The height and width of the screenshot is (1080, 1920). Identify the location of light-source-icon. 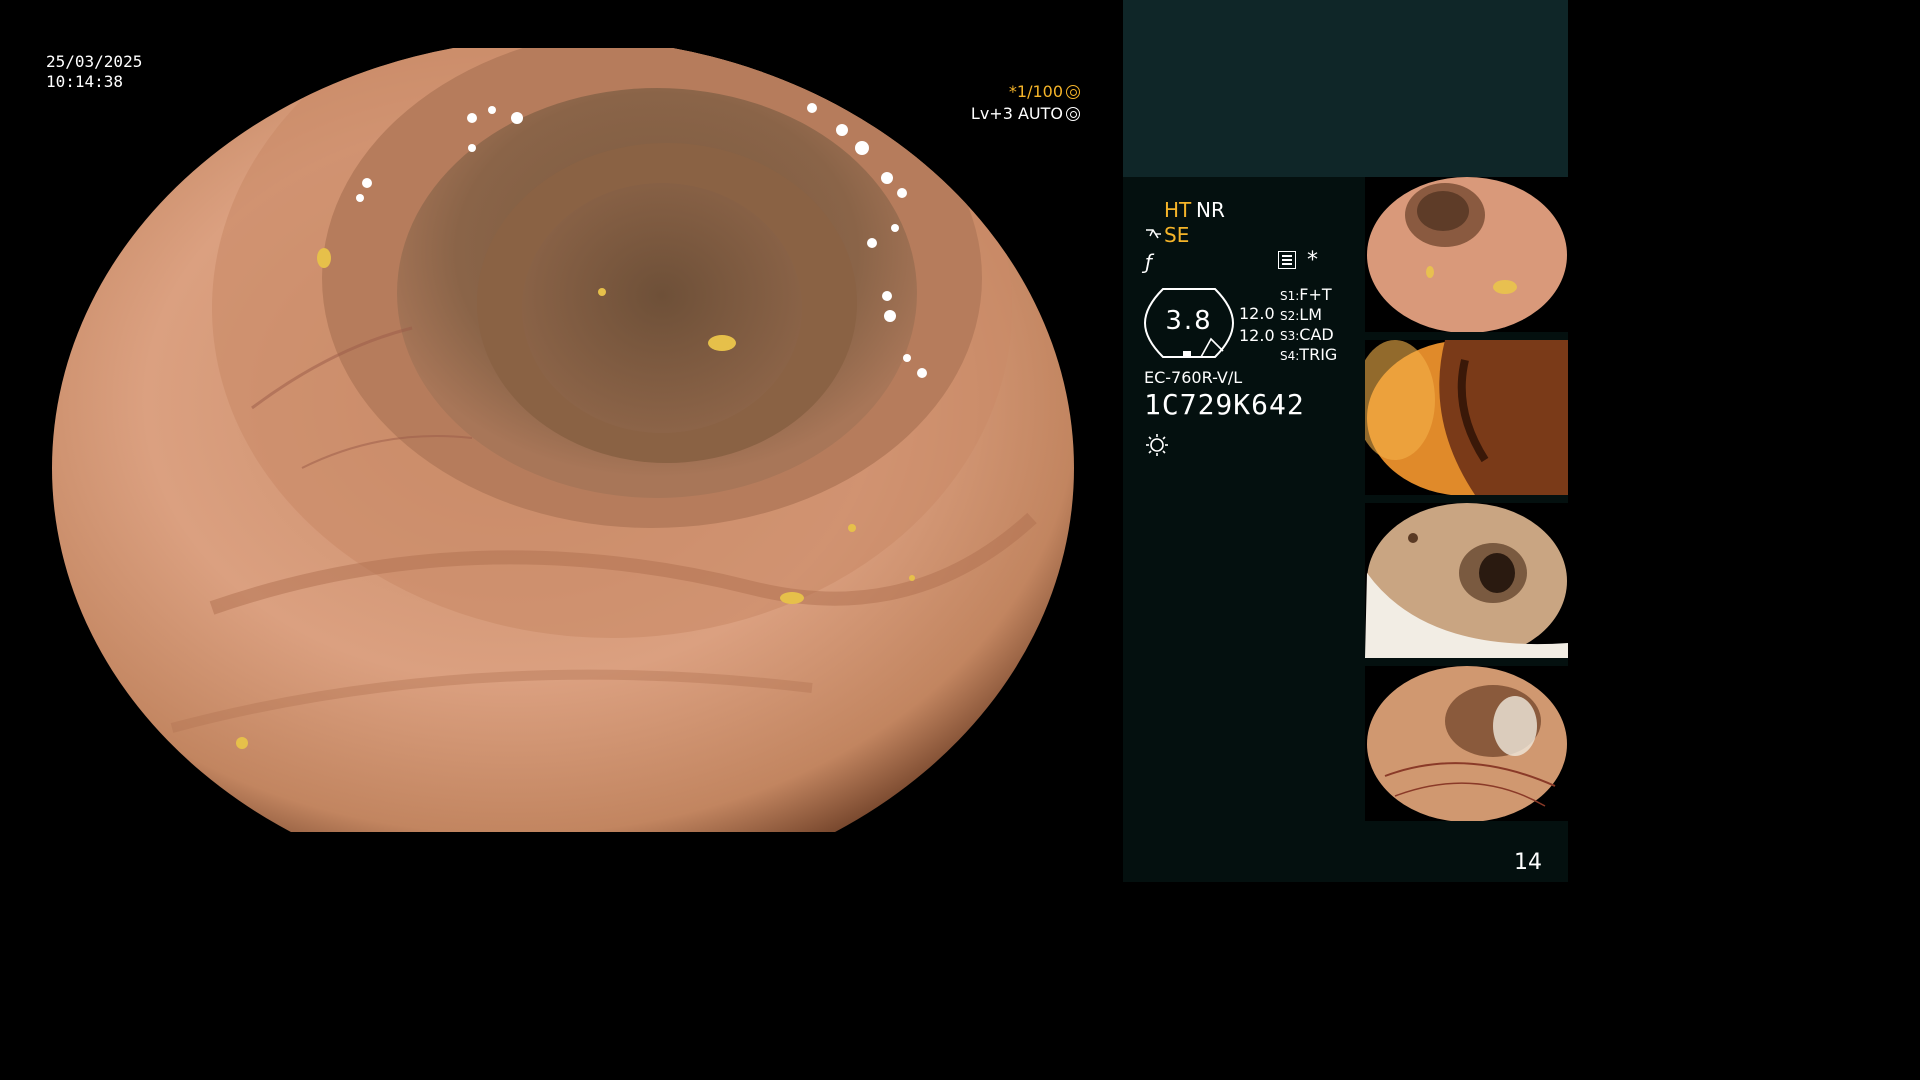
(1157, 445).